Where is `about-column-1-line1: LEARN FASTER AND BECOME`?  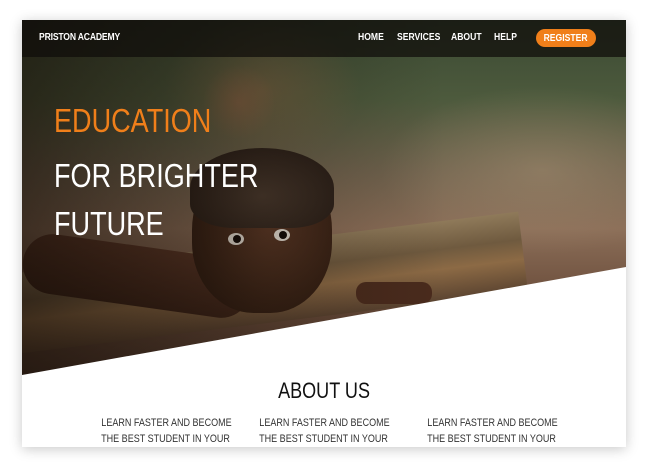
about-column-1-line1: LEARN FASTER AND BECOME is located at coordinates (166, 423).